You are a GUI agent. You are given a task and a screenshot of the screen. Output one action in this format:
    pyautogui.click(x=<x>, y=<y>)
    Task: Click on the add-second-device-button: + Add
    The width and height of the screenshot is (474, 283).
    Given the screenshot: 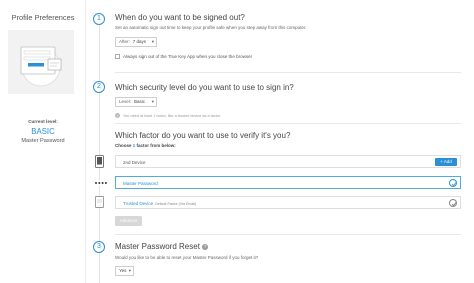 What is the action you would take?
    pyautogui.click(x=446, y=161)
    